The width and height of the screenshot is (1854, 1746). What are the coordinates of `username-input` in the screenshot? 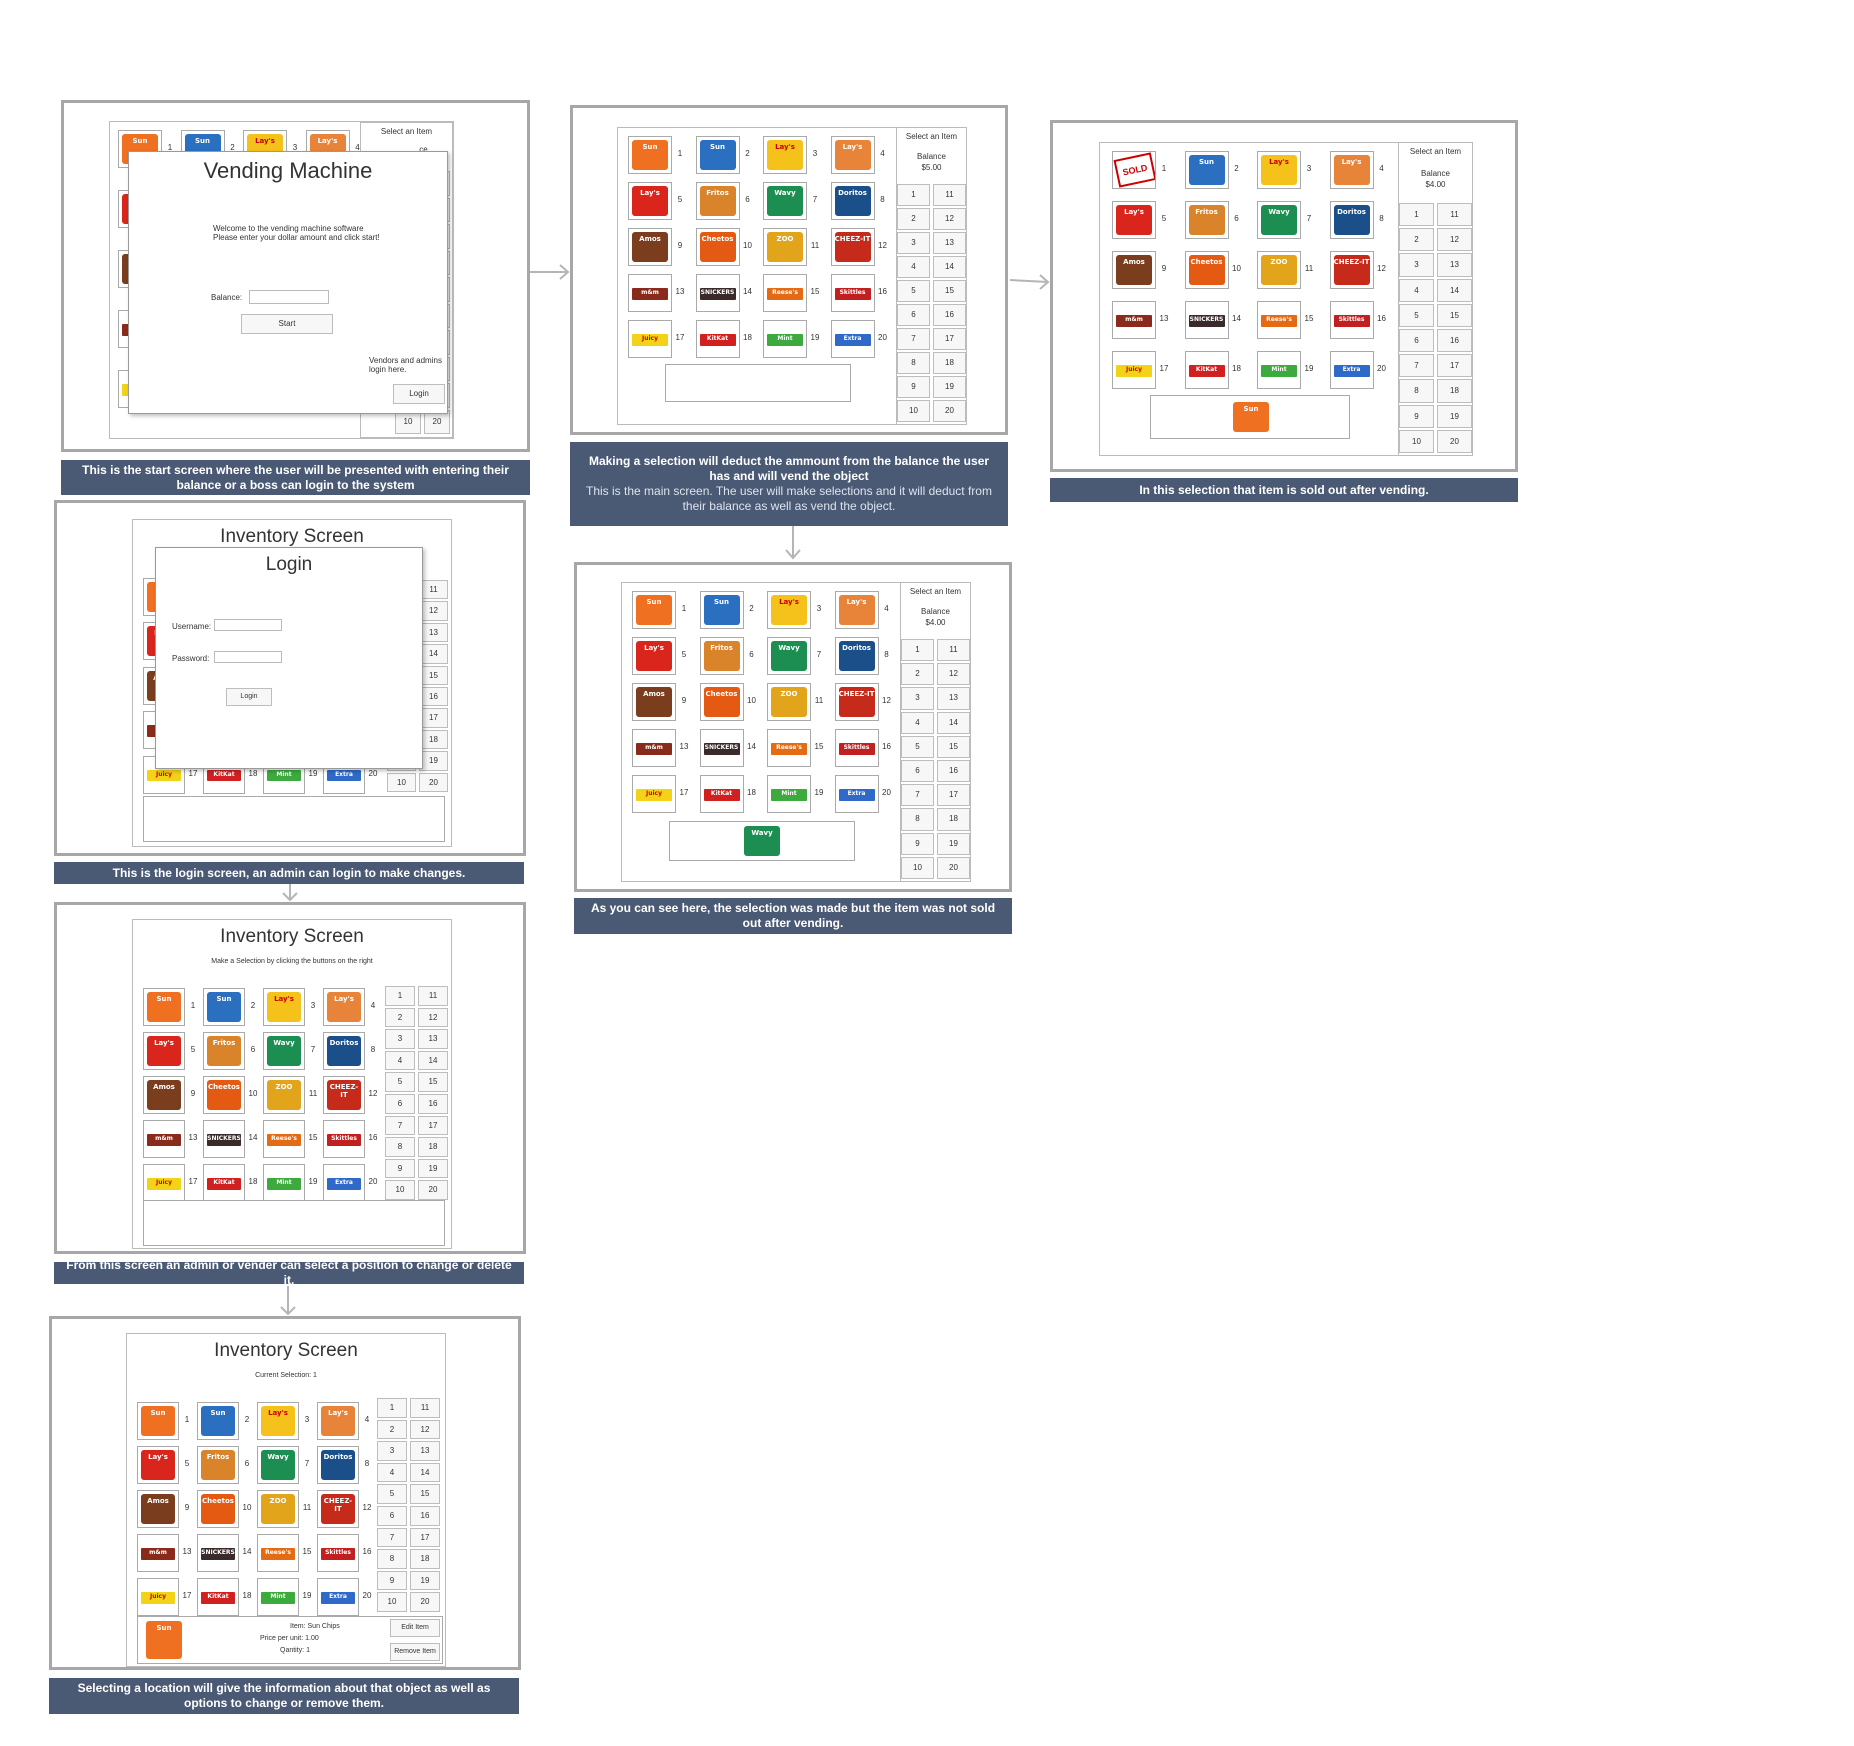 It's located at (248, 625).